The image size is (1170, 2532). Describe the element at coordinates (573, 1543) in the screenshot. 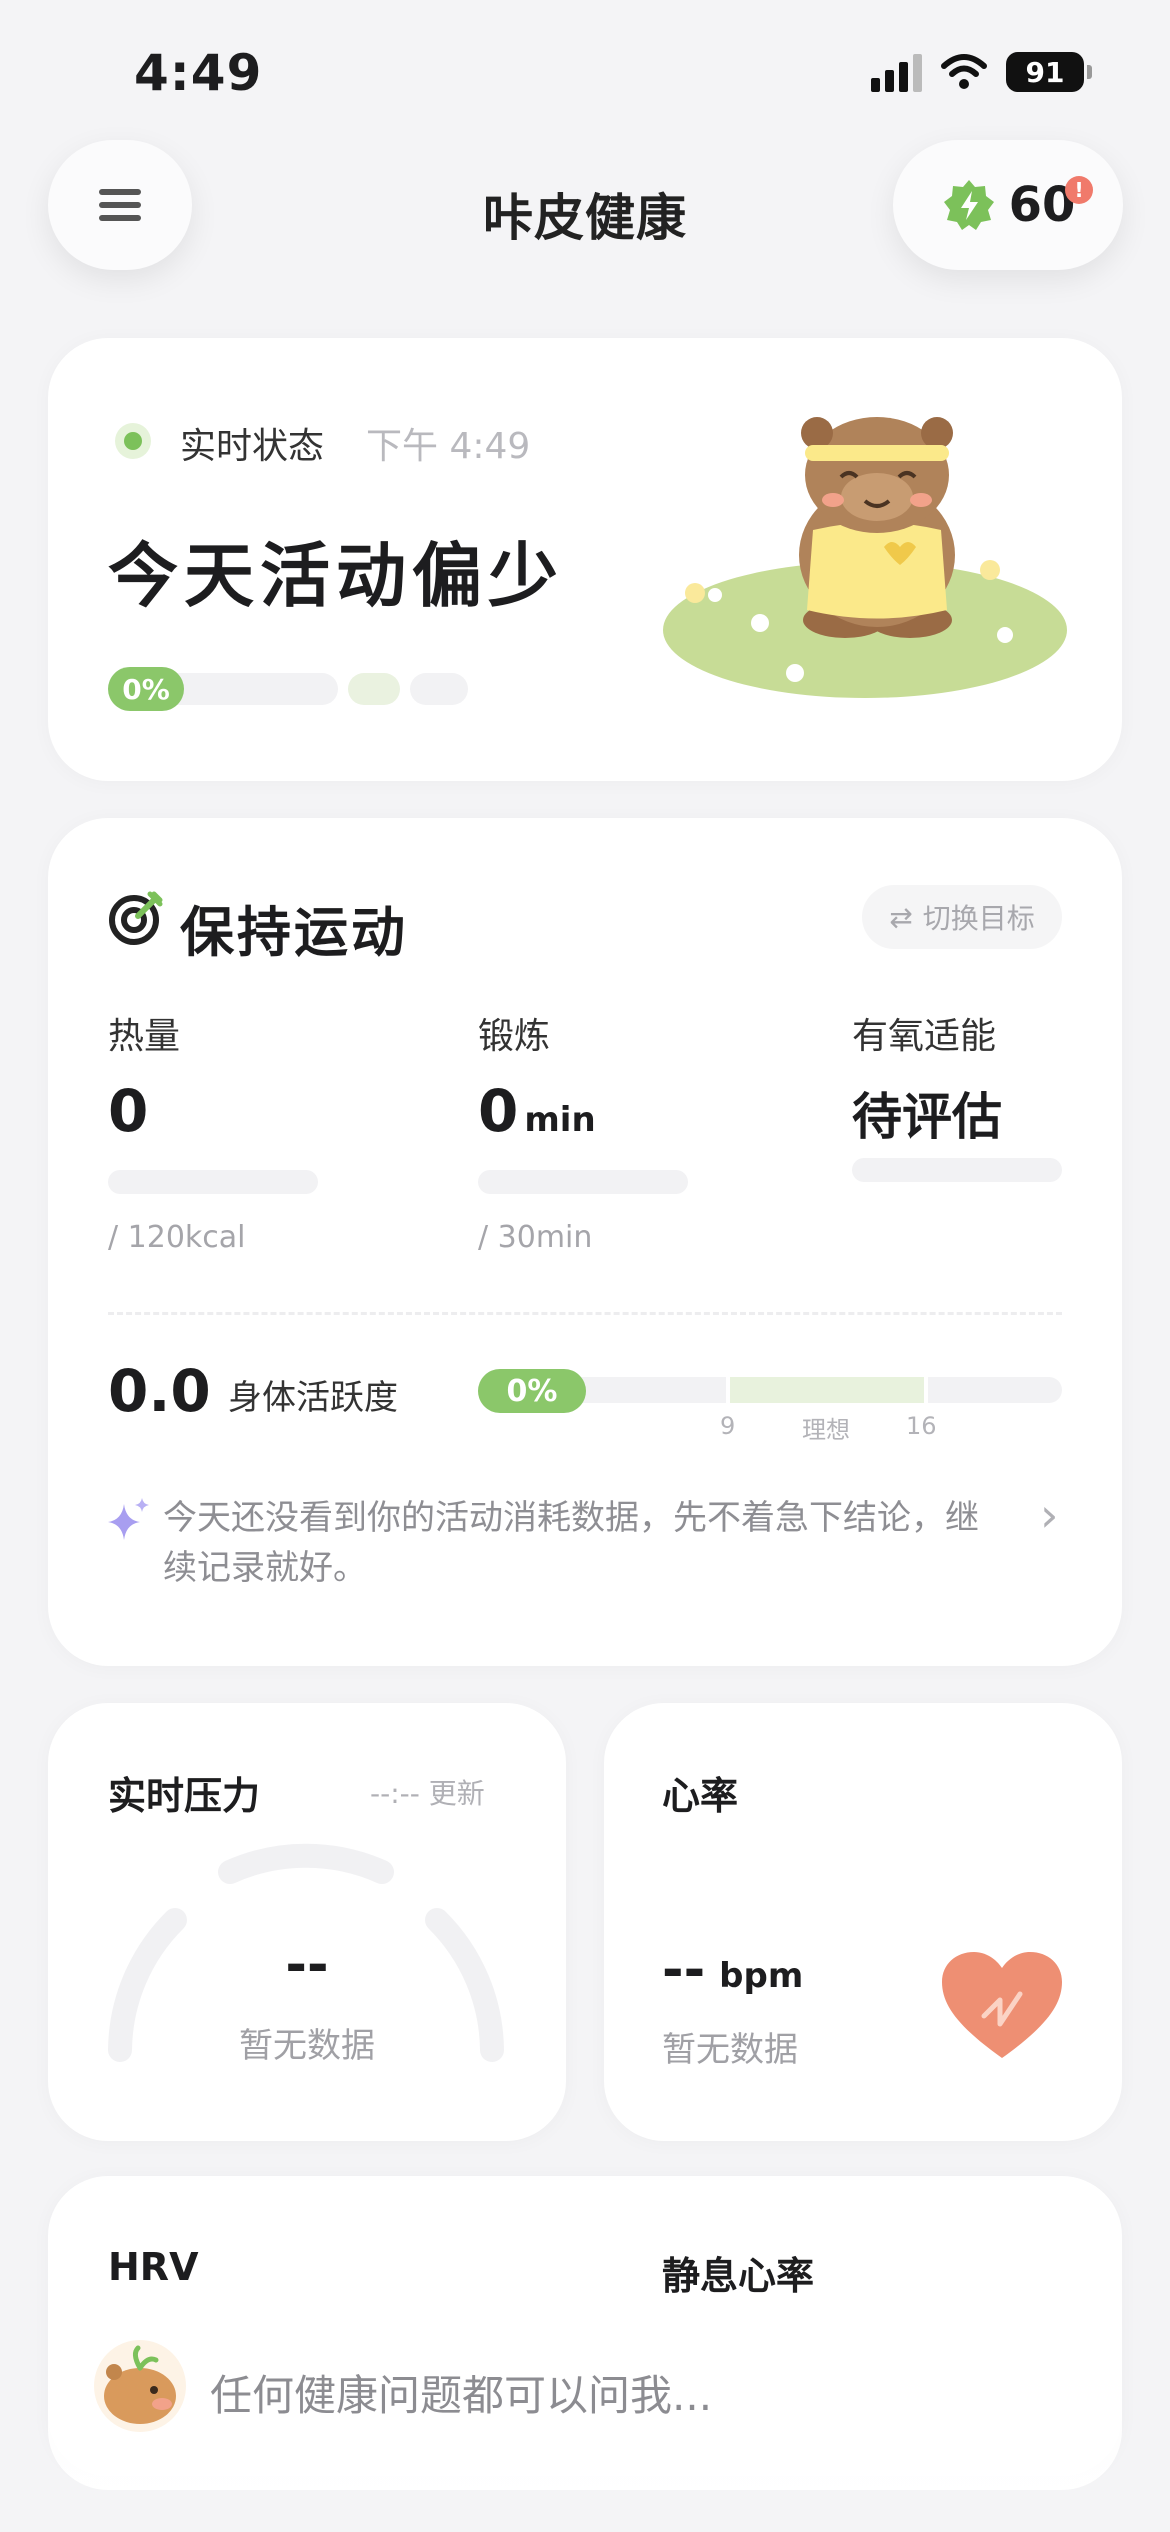

I see `activity-hint-text: 今天还没看到你的活动消耗数据，先不着急下结论，继续记录就好。` at that location.